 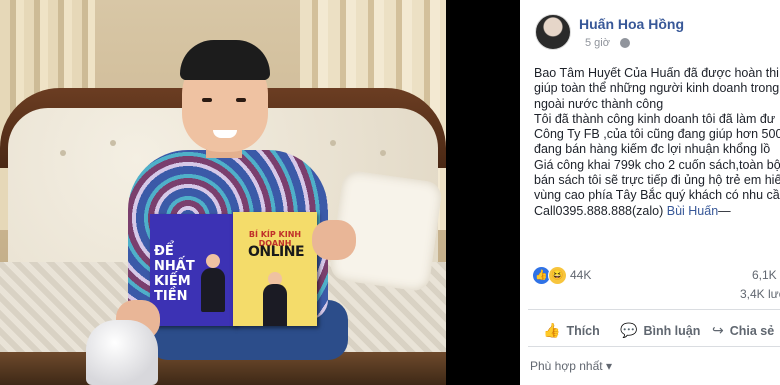 I want to click on vase, so click(x=122, y=352).